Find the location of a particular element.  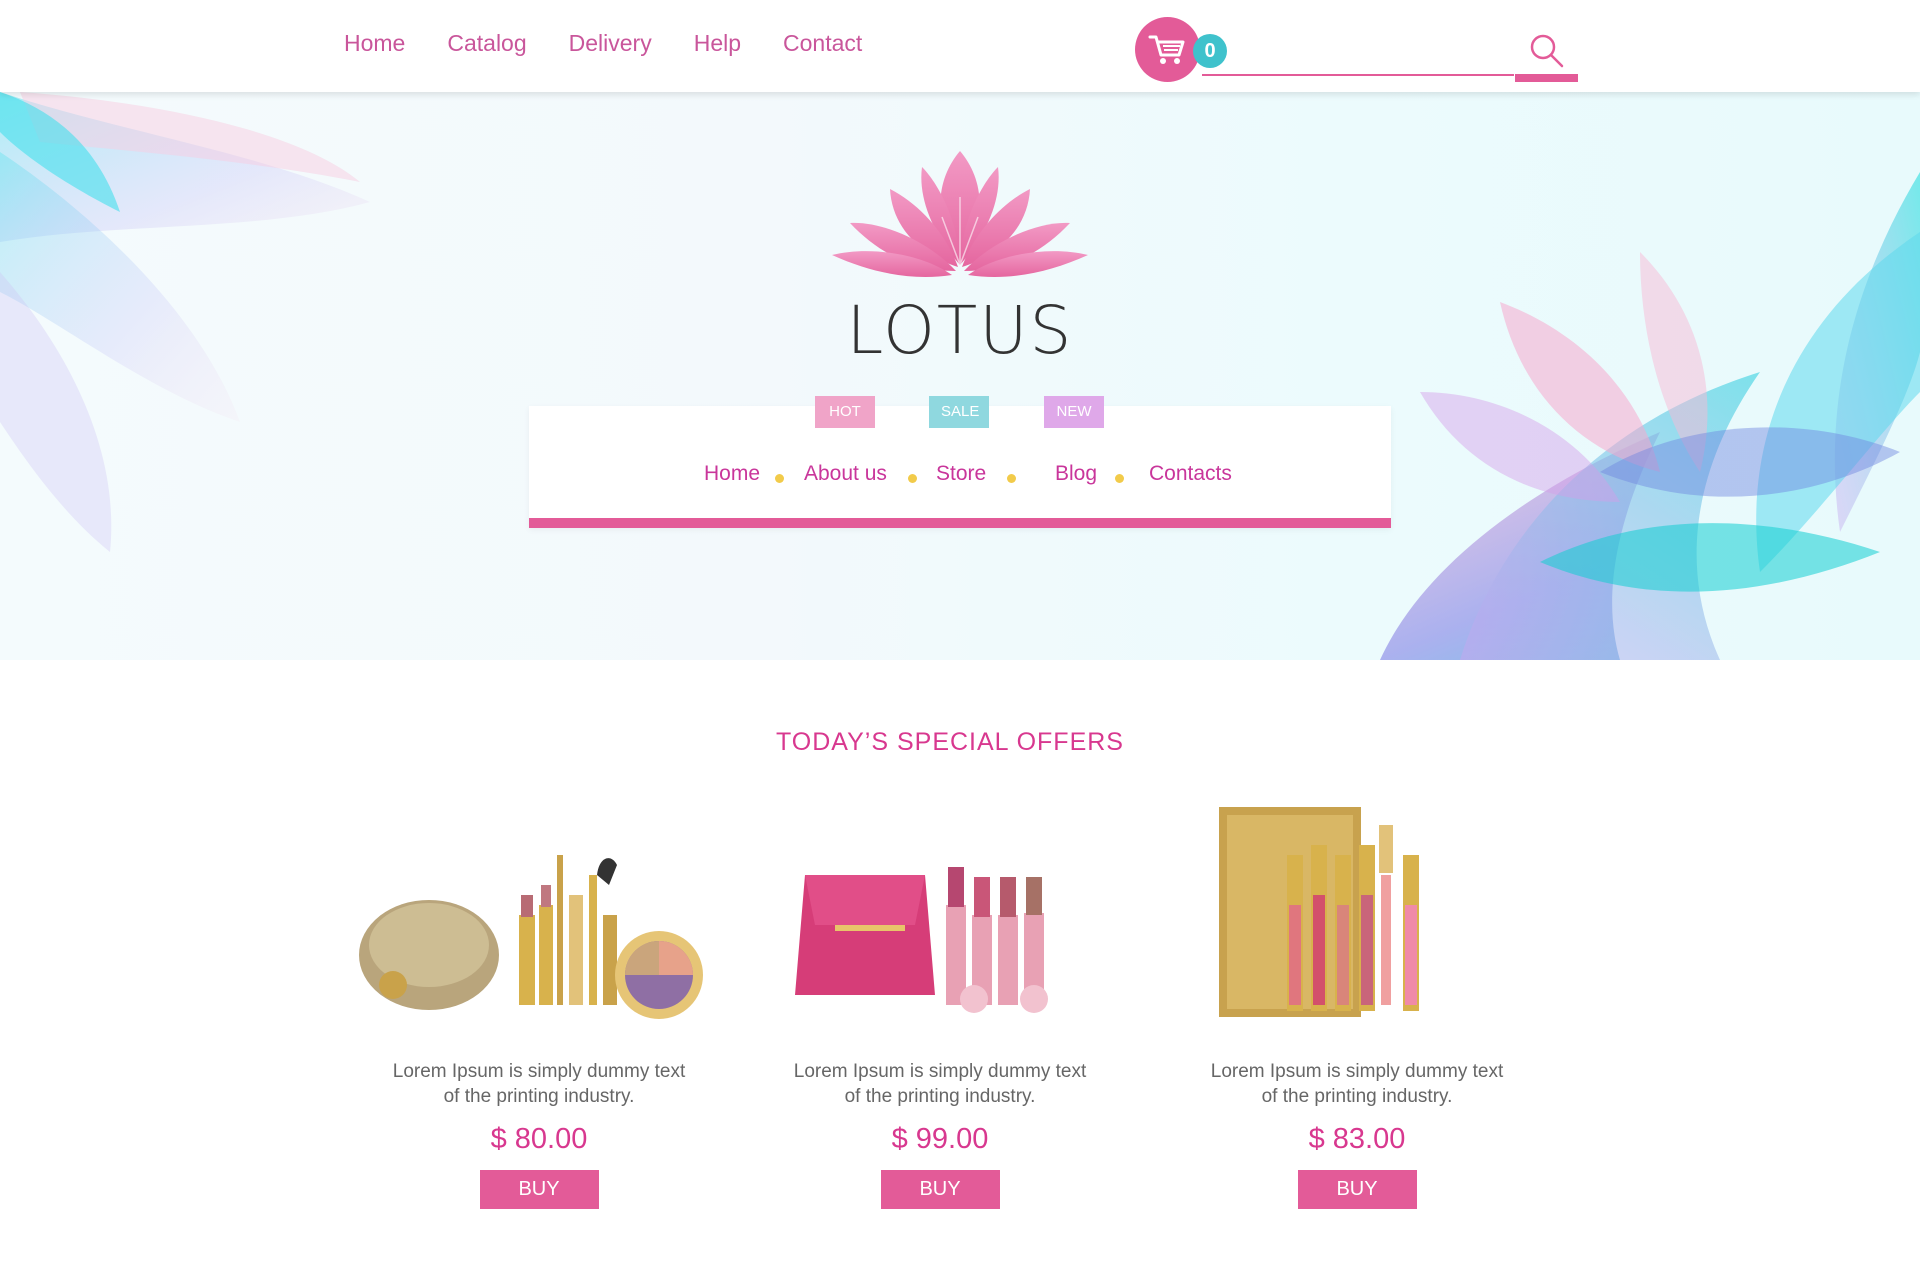

product-price: $ 99.00 is located at coordinates (940, 1139).